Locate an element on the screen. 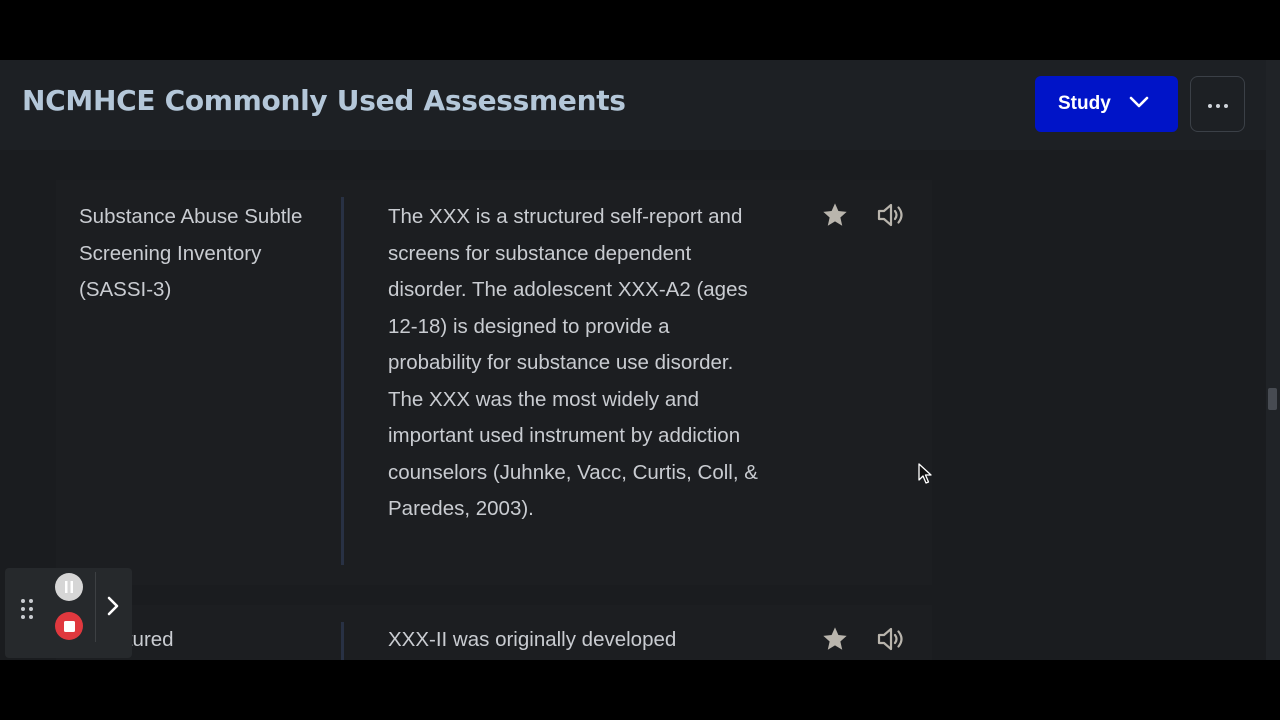 This screenshot has width=1280, height=720. study-button: Study is located at coordinates (1106, 104).